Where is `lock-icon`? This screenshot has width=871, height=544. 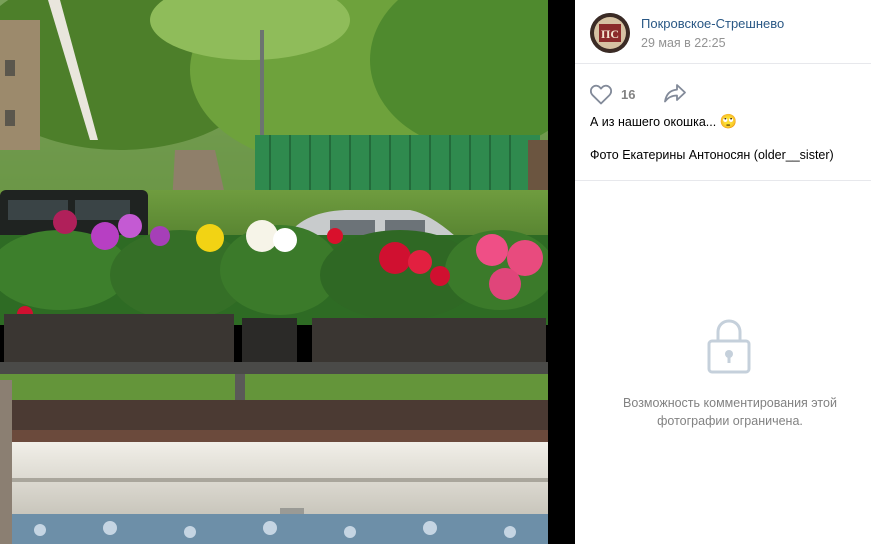 lock-icon is located at coordinates (729, 346).